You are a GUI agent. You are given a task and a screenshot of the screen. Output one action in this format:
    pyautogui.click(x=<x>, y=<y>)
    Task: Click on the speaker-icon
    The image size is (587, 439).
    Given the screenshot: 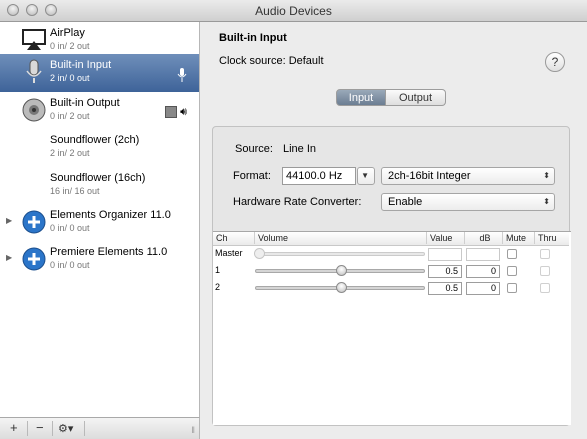 What is the action you would take?
    pyautogui.click(x=34, y=110)
    